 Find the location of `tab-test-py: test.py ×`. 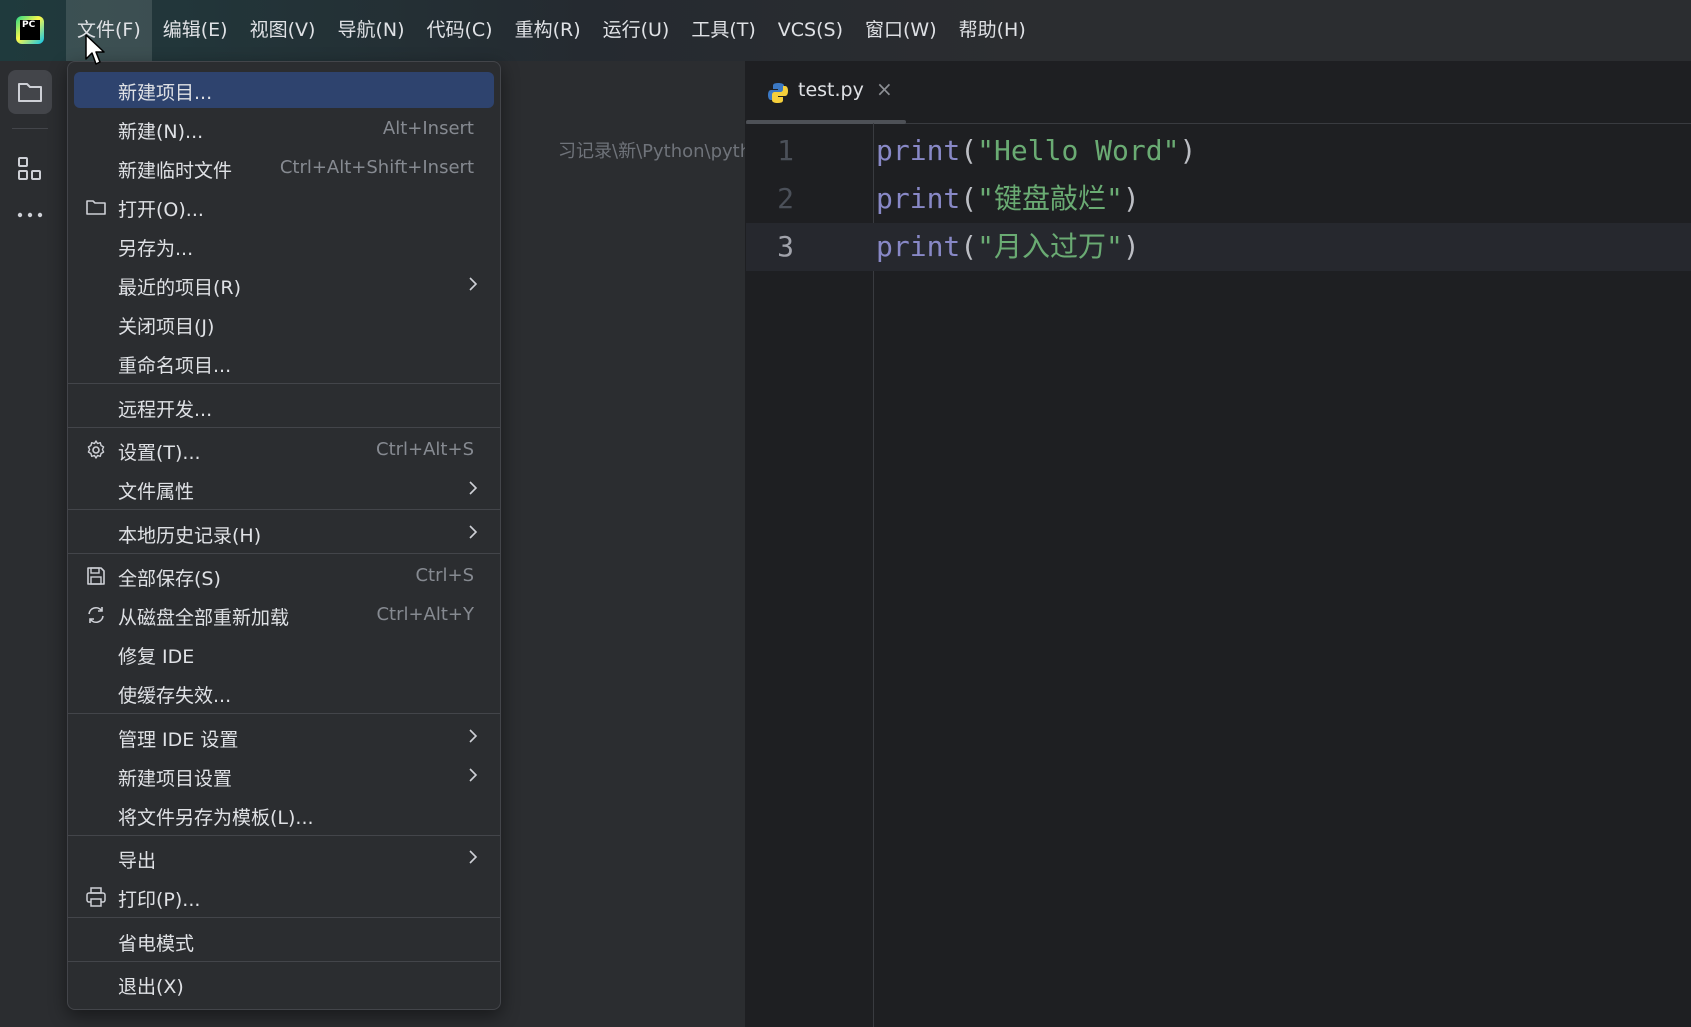

tab-test-py: test.py × is located at coordinates (826, 92).